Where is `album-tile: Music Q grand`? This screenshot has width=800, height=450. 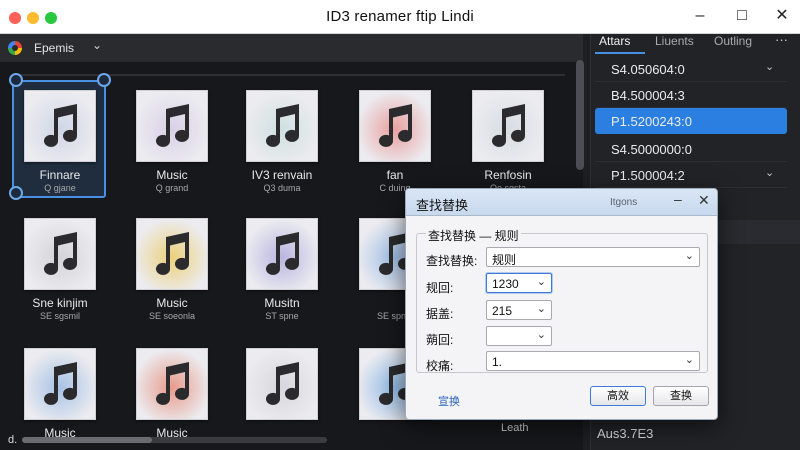 album-tile: Music Q grand is located at coordinates (172, 149).